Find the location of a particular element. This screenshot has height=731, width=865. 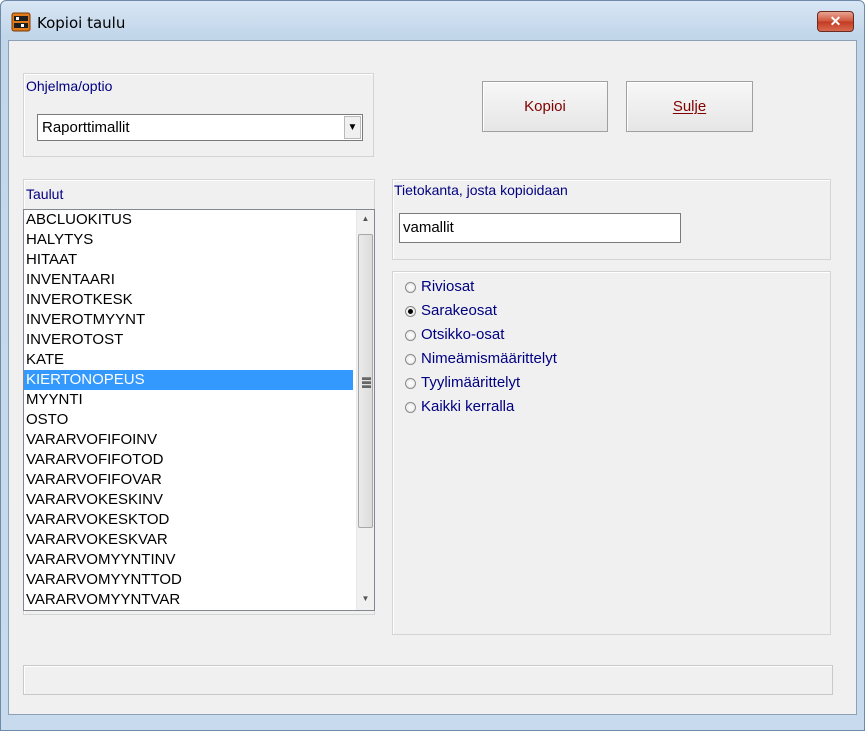

tables-scrollbar: ▲ ▬ ▬ ▬ ▼ is located at coordinates (365, 410).